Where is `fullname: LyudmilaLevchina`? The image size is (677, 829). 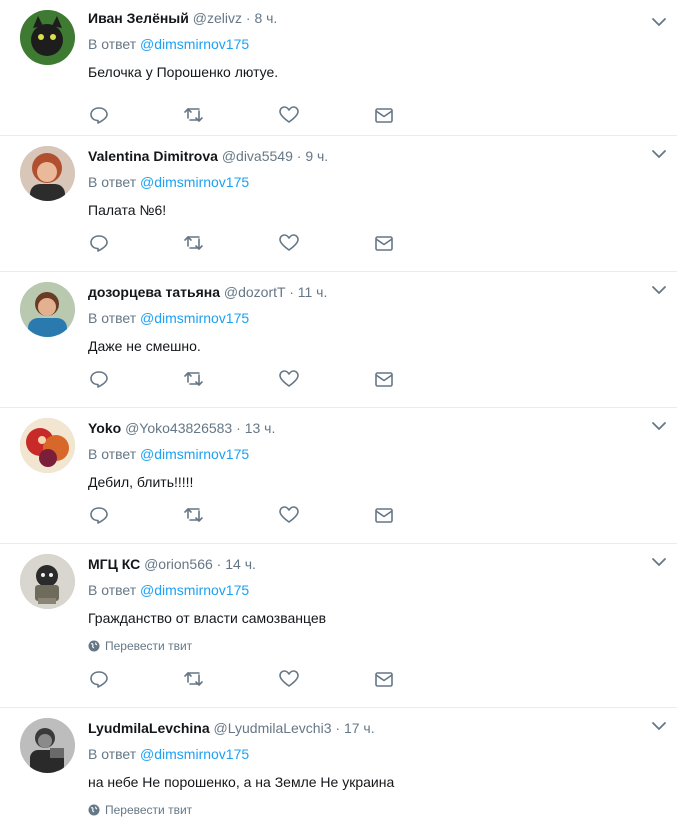
fullname: LyudmilaLevchina is located at coordinates (149, 728).